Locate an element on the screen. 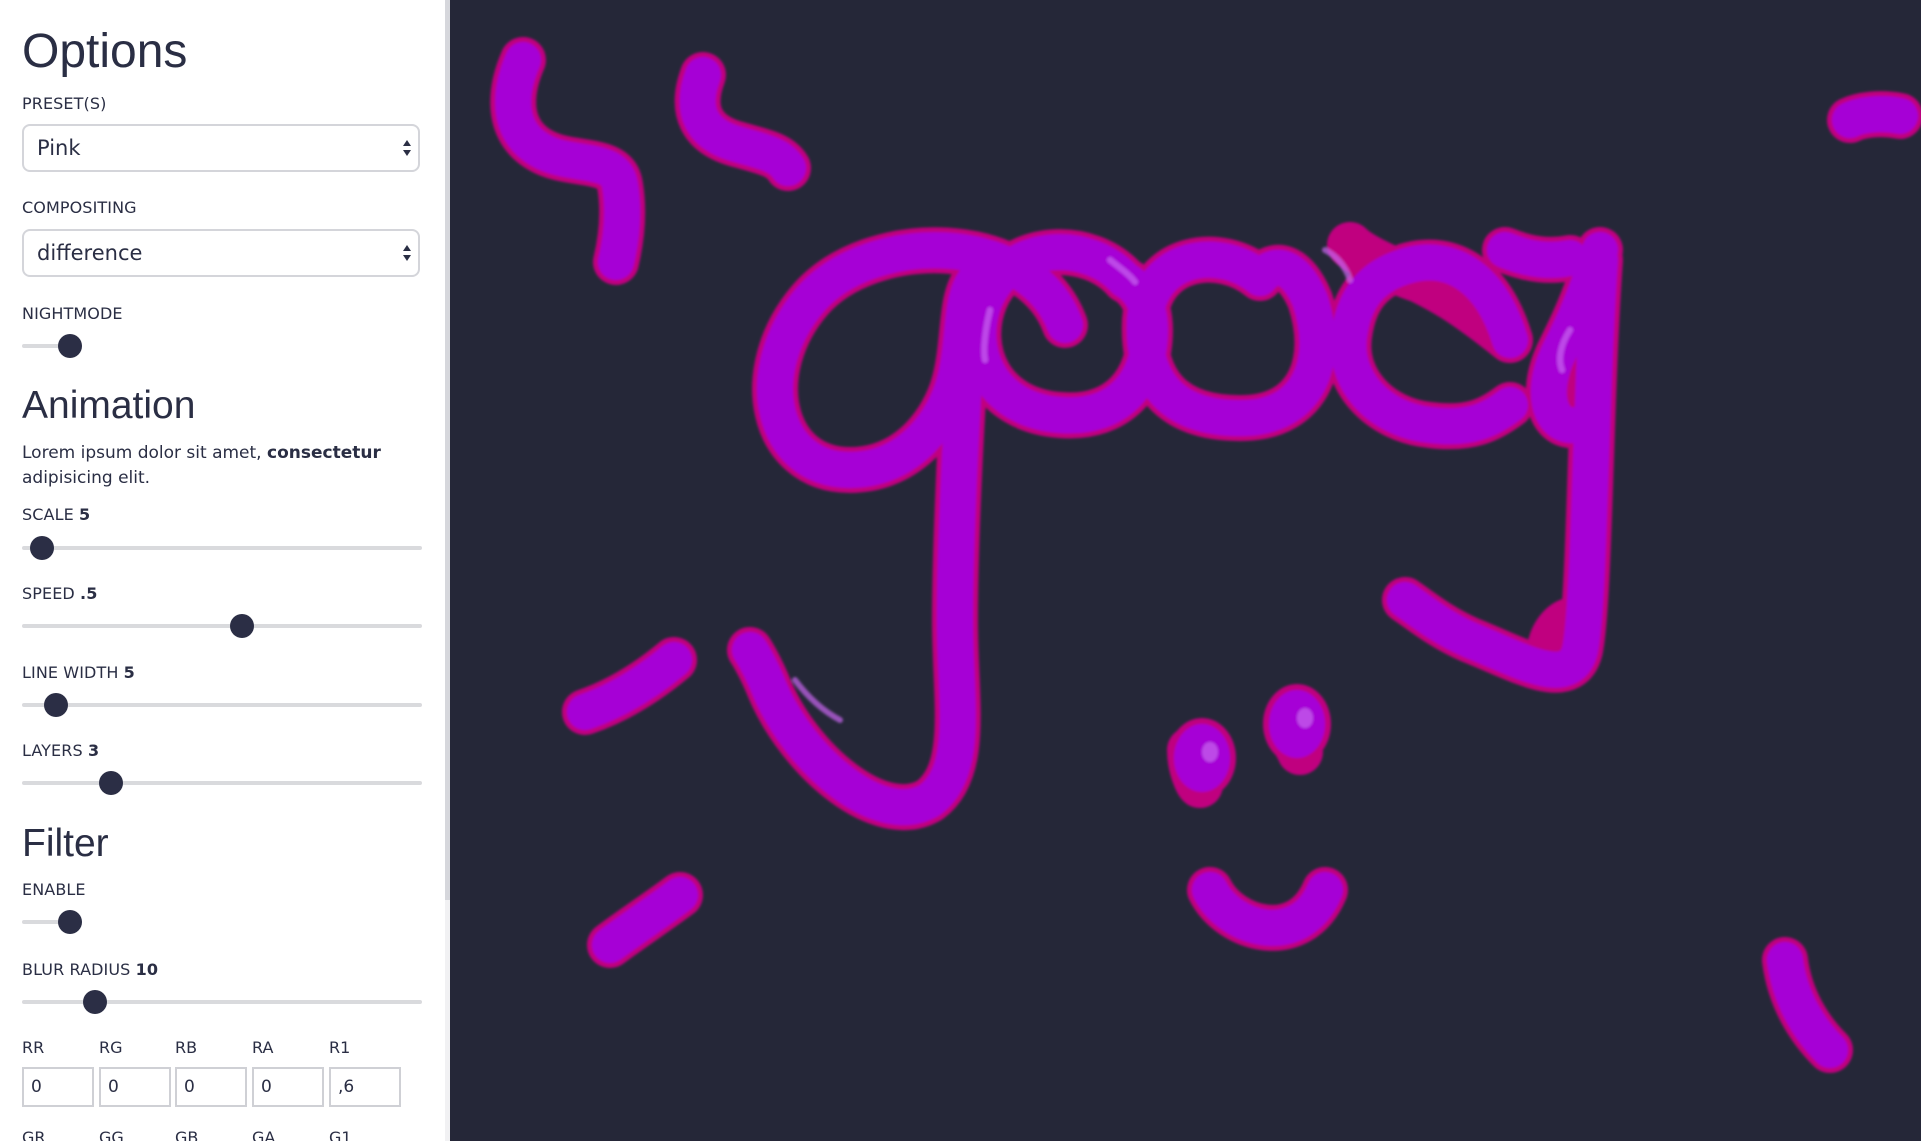 The image size is (1921, 1141). preset-select: Pink is located at coordinates (221, 148).